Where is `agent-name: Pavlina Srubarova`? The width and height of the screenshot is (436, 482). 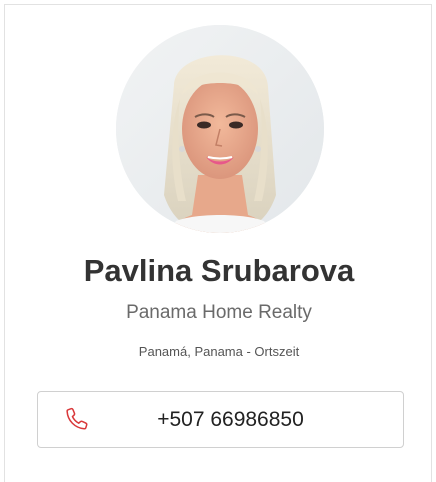
agent-name: Pavlina Srubarova is located at coordinates (219, 270).